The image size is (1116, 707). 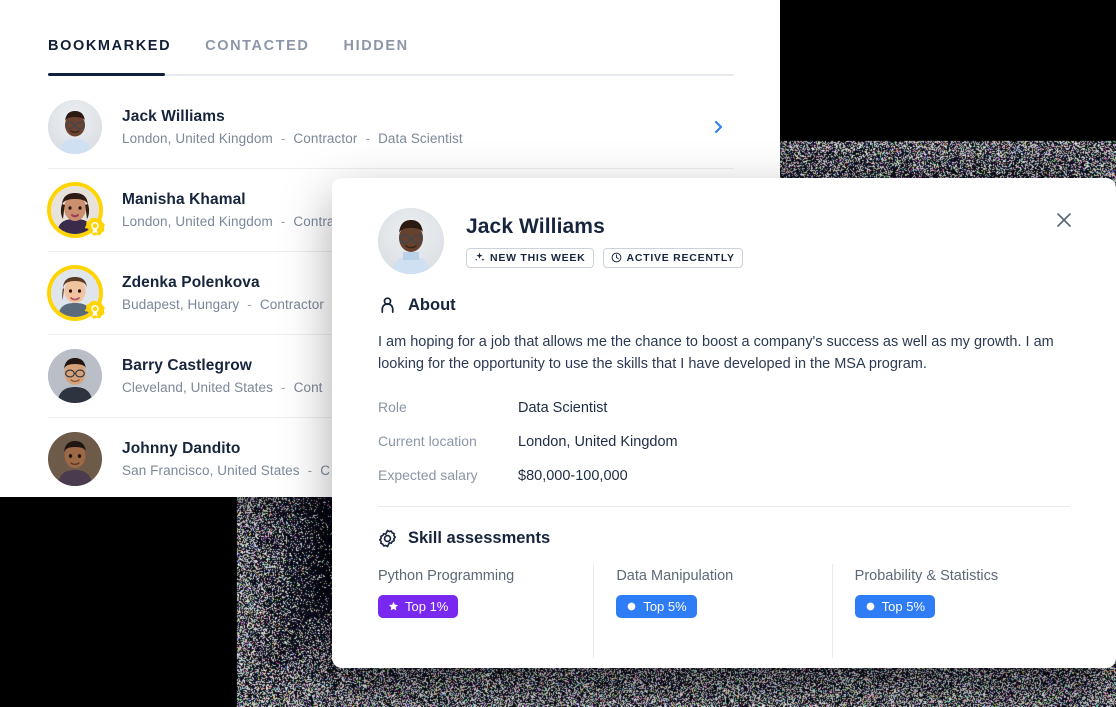 I want to click on star-icon, so click(x=393, y=606).